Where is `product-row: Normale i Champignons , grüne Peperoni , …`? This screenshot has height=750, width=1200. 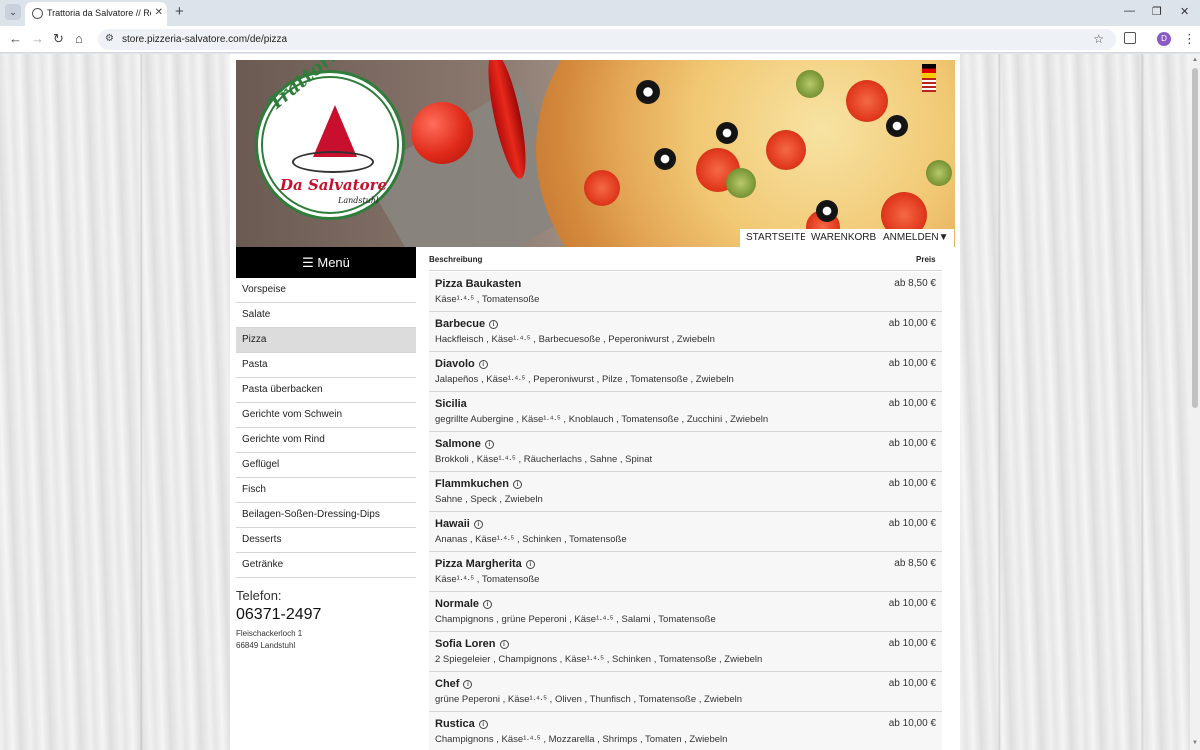
product-row: Normale i Champignons , grüne Peperoni , … is located at coordinates (685, 612).